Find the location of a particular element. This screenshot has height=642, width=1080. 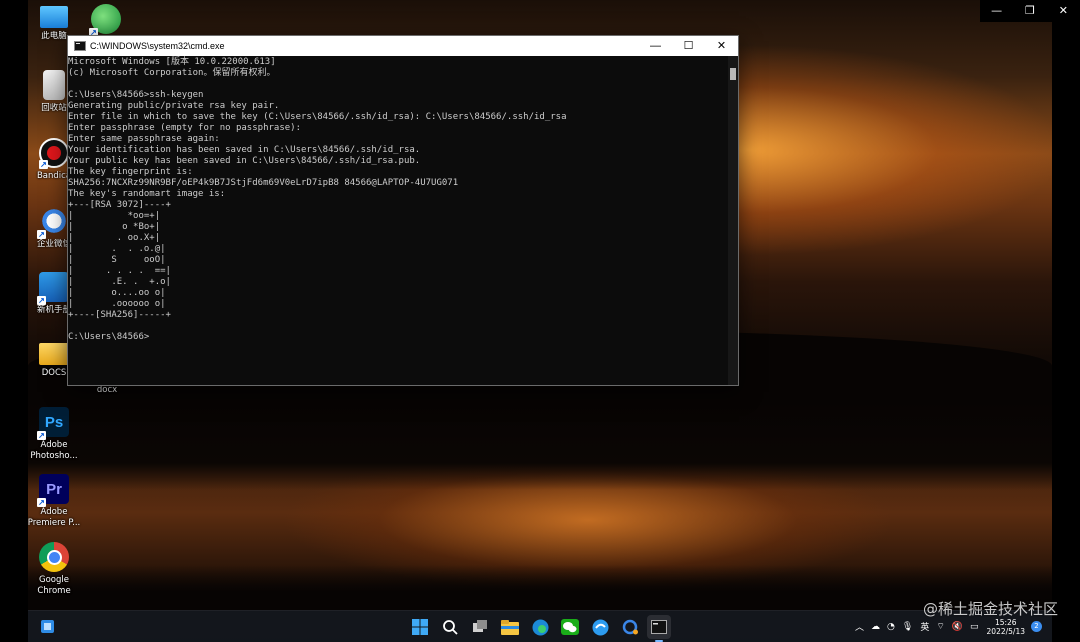

console-line: | o *Bo+| is located at coordinates (114, 227).